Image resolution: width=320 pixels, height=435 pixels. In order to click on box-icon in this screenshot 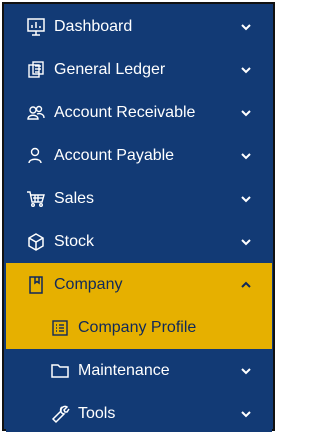, I will do `click(36, 242)`.